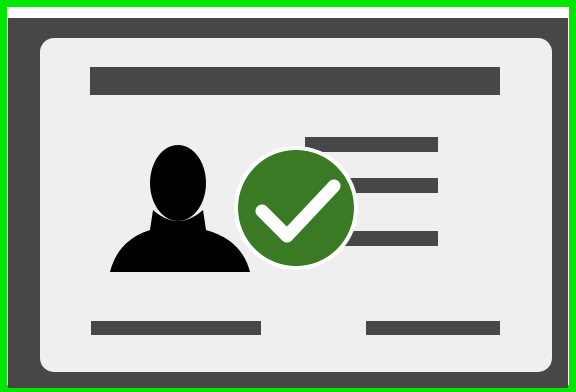 The width and height of the screenshot is (576, 392). What do you see at coordinates (295, 81) in the screenshot?
I see `card-heading-line` at bounding box center [295, 81].